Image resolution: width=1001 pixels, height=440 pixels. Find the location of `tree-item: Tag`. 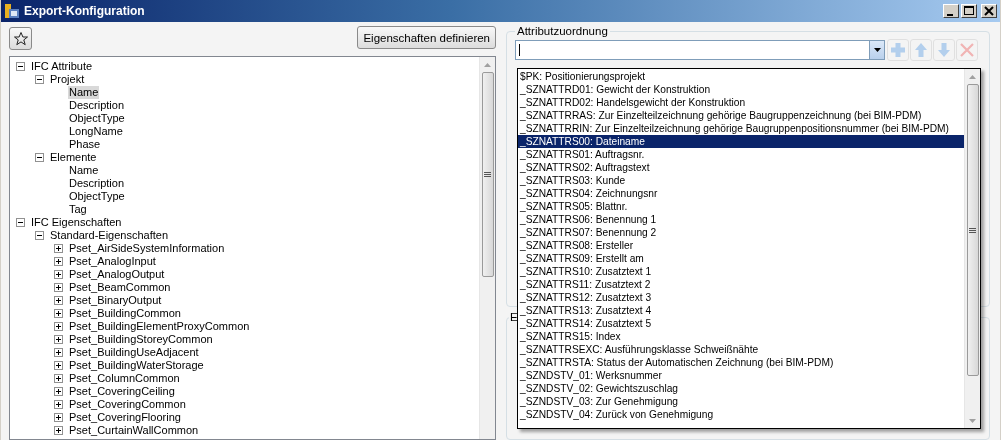

tree-item: Tag is located at coordinates (78, 209).